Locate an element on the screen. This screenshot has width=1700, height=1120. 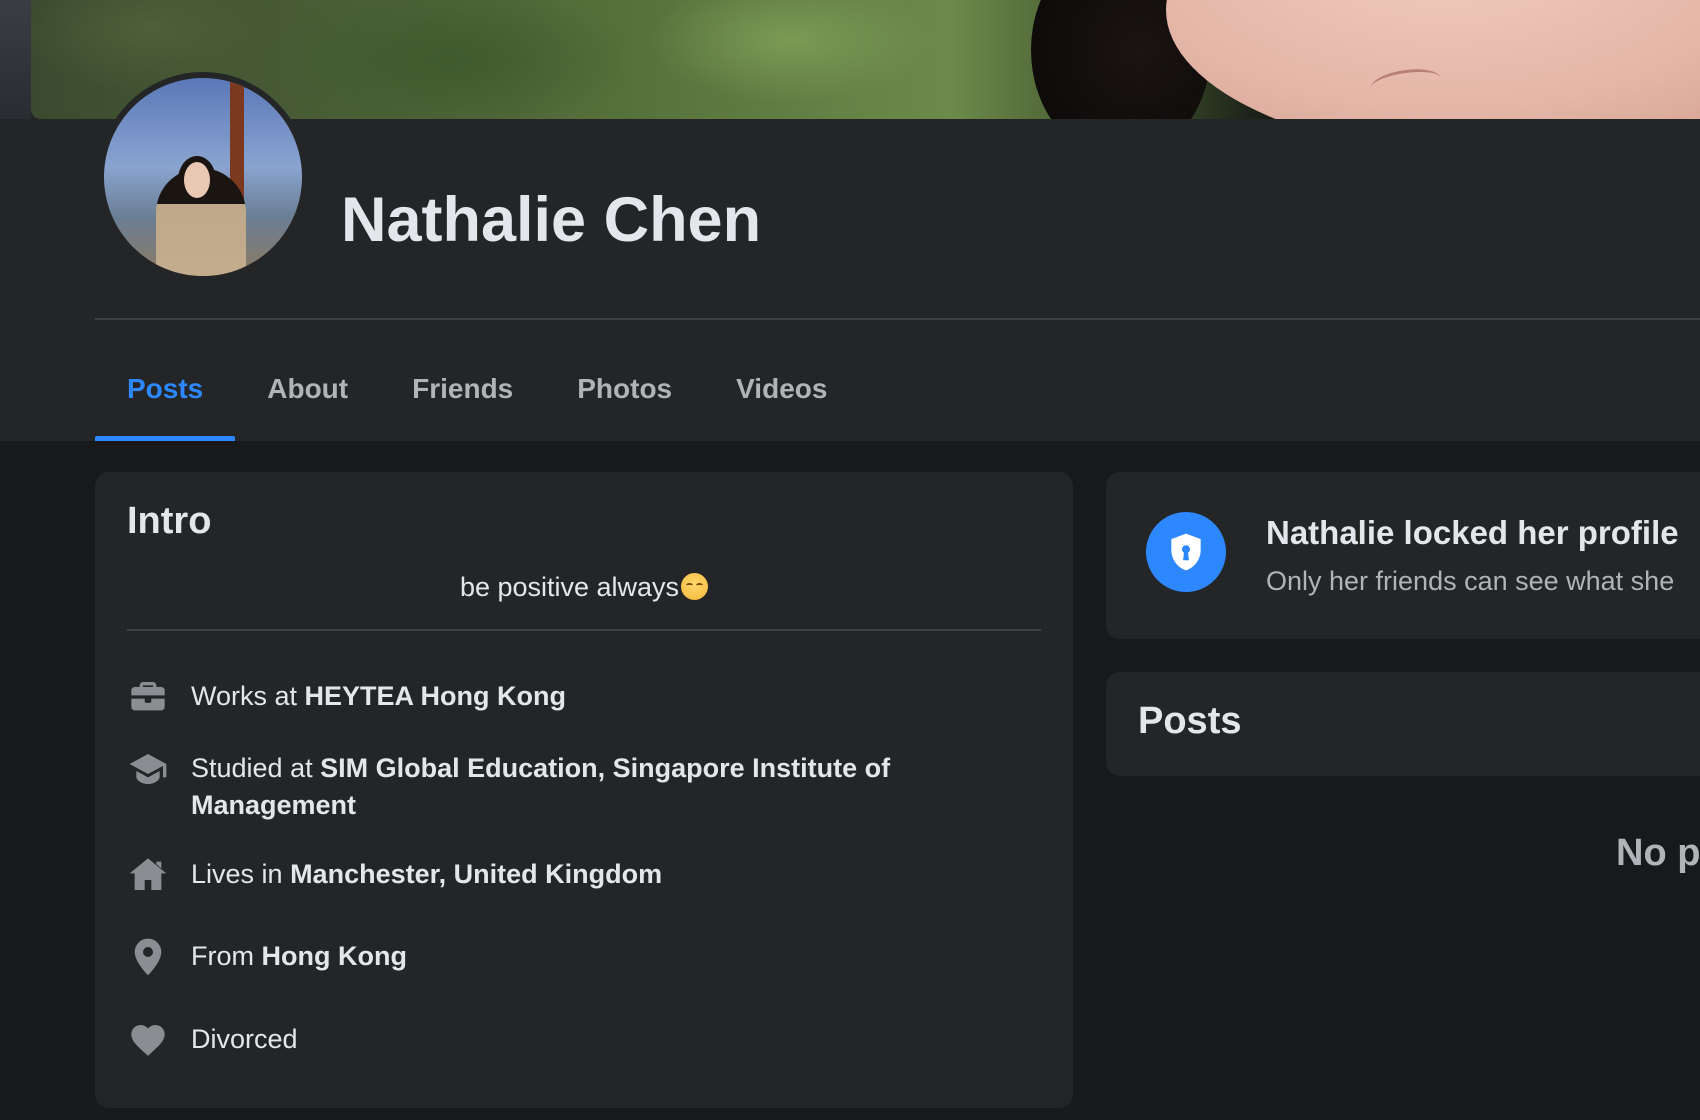
intro-item-text: From Hong Kong is located at coordinates (299, 955).